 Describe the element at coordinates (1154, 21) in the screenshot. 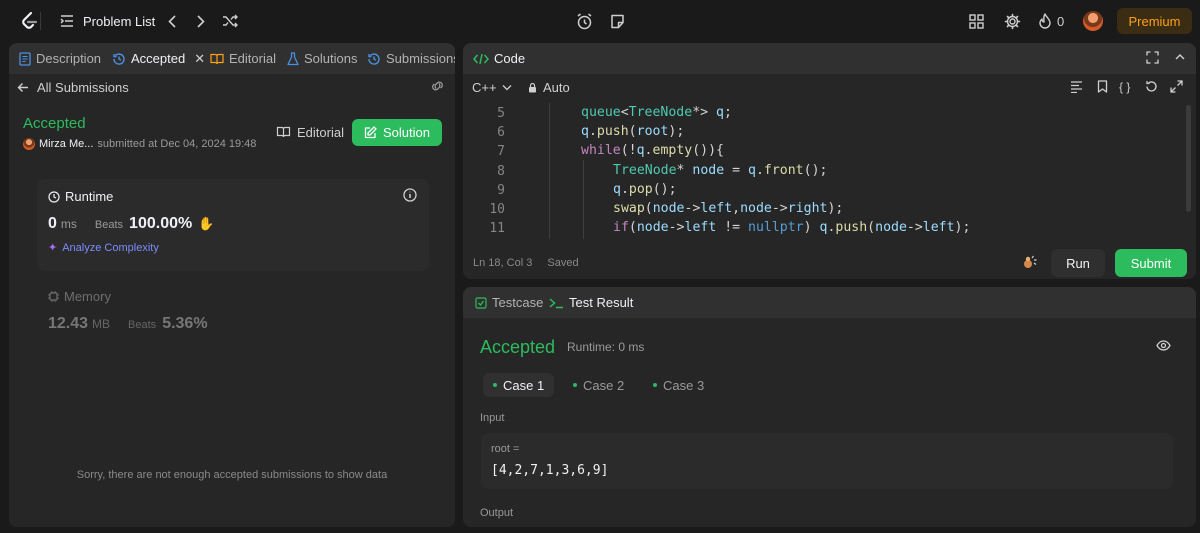

I see `premium-button: Premium` at that location.